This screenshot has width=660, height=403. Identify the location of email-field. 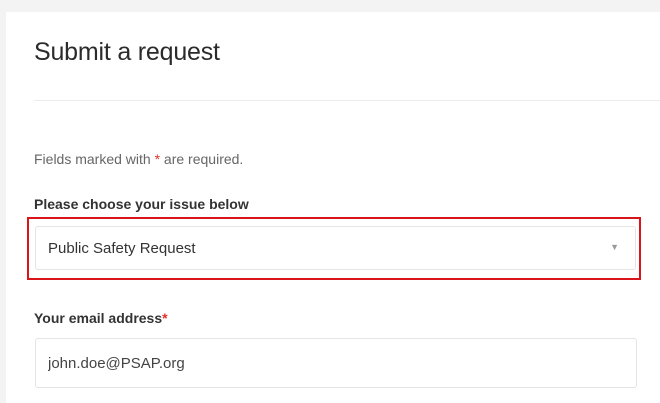
(336, 363).